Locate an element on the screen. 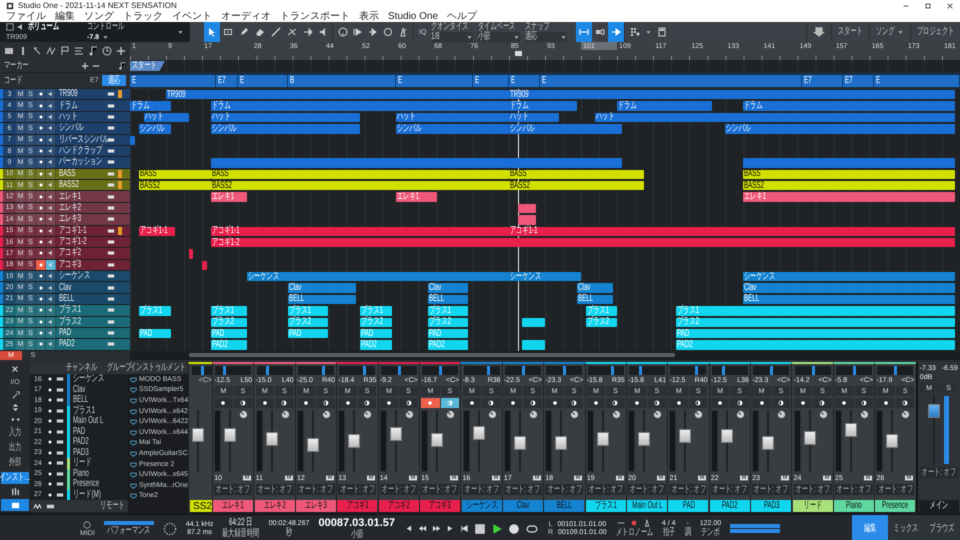 Image resolution: width=960 pixels, height=540 pixels. channel-name: BELL is located at coordinates (80, 400).